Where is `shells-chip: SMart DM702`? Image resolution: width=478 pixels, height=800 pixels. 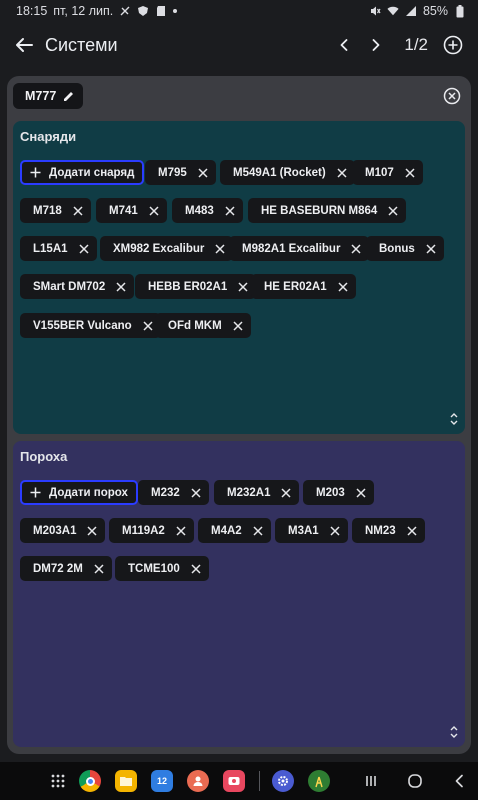
shells-chip: SMart DM702 is located at coordinates (77, 286).